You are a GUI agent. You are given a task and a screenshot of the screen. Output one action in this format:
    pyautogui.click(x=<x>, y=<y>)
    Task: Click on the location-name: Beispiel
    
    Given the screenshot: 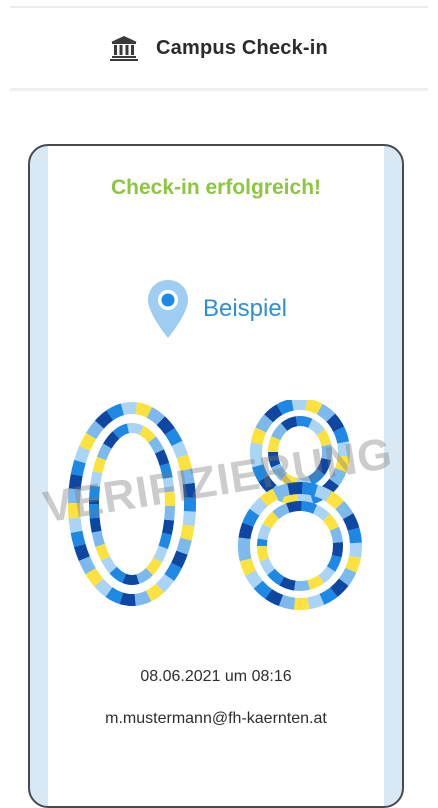 What is the action you would take?
    pyautogui.click(x=245, y=308)
    